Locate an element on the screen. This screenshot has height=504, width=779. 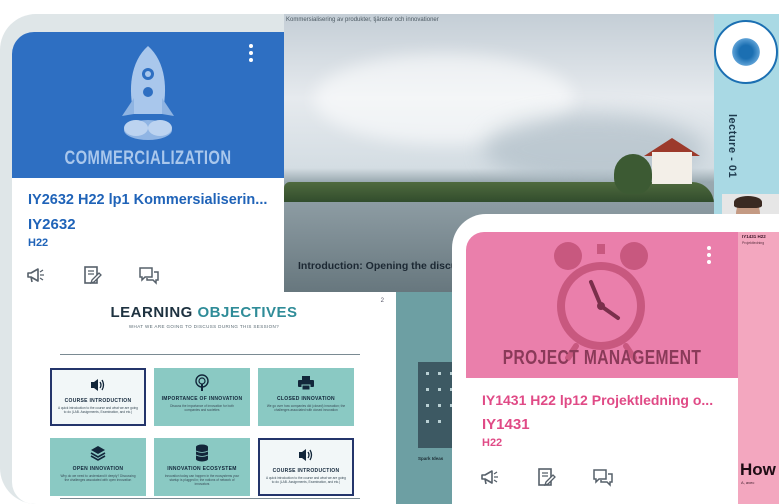
slide-title: LEARNING OBJECTIVES is located at coordinates (204, 312).